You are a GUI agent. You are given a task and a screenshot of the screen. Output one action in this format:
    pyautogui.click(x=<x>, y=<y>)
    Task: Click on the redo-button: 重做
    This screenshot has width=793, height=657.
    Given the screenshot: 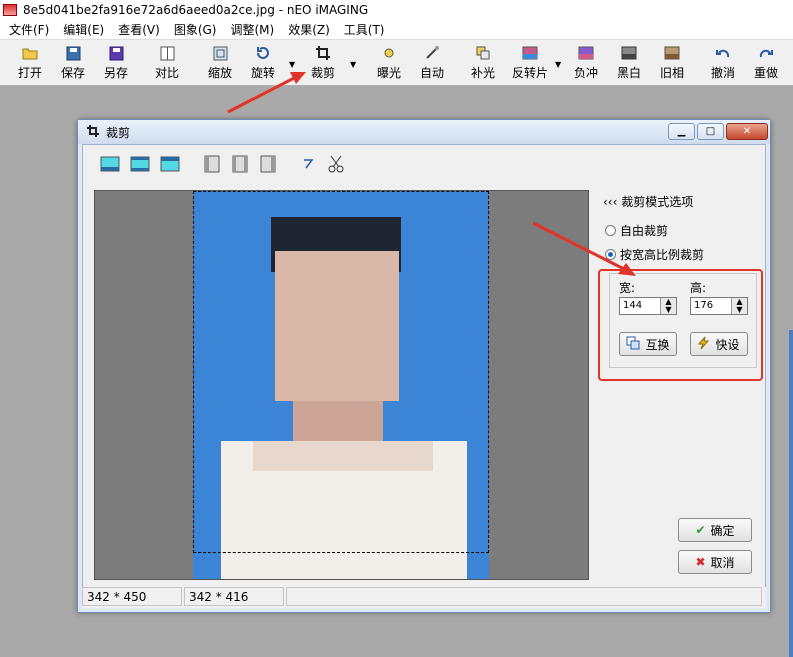 What is the action you would take?
    pyautogui.click(x=766, y=64)
    